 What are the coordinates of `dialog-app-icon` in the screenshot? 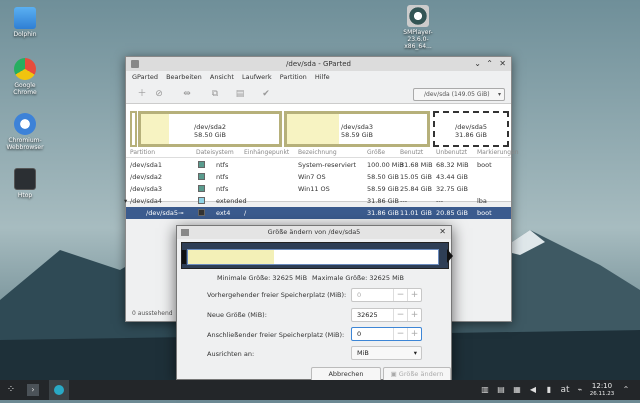 It's located at (185, 232).